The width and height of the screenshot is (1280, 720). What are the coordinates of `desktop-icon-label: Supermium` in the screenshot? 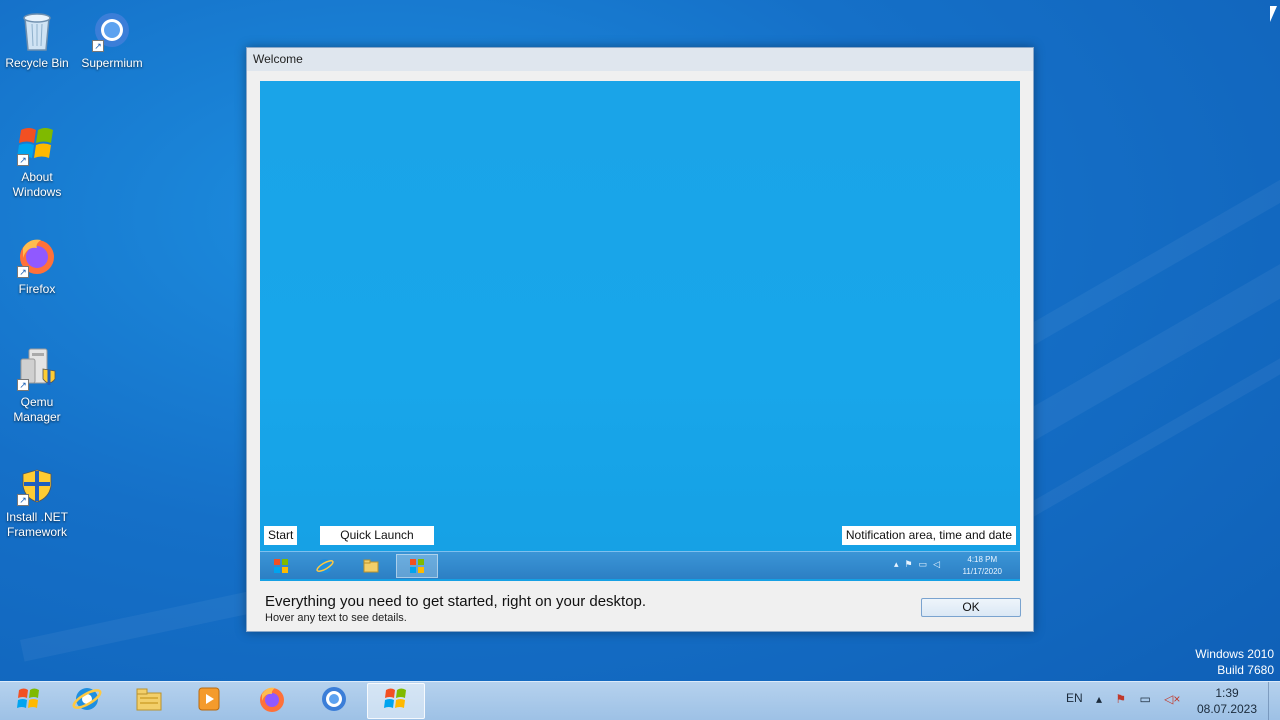 It's located at (112, 63).